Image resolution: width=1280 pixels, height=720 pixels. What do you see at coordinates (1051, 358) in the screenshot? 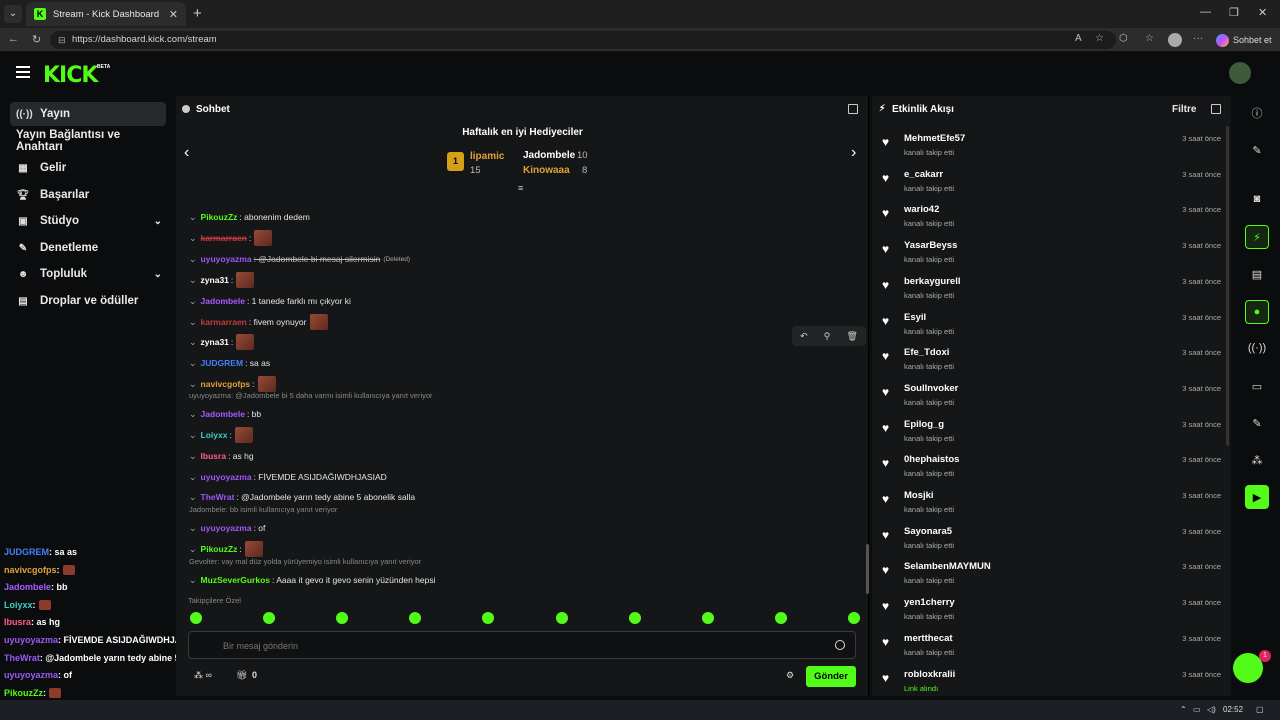
I see `activity-event: ♥ Efe_Tdoxi kanalı takip etti 3 saat önce` at bounding box center [1051, 358].